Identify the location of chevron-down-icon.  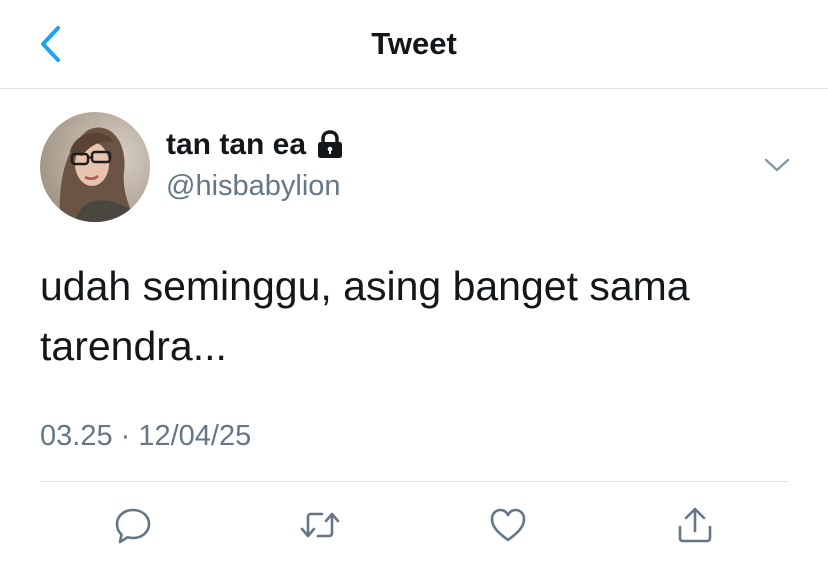
(777, 165).